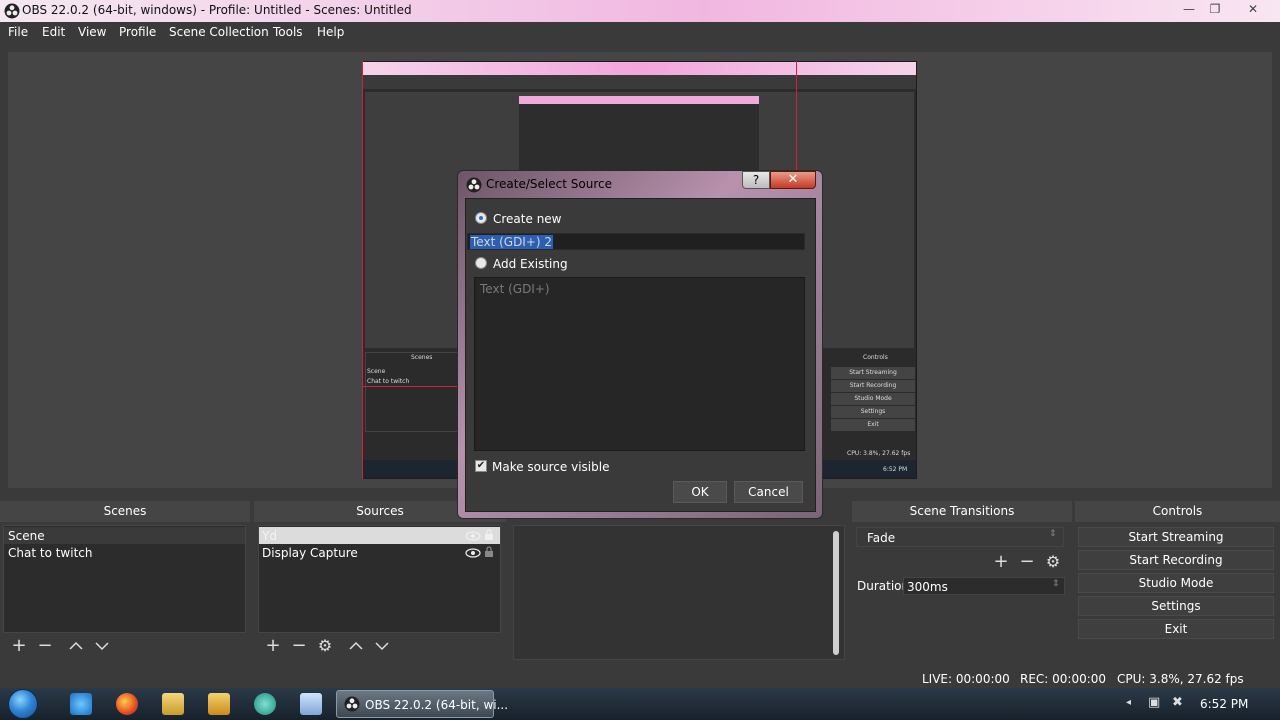 The image size is (1280, 720). I want to click on nested-scene-item: Scene, so click(376, 371).